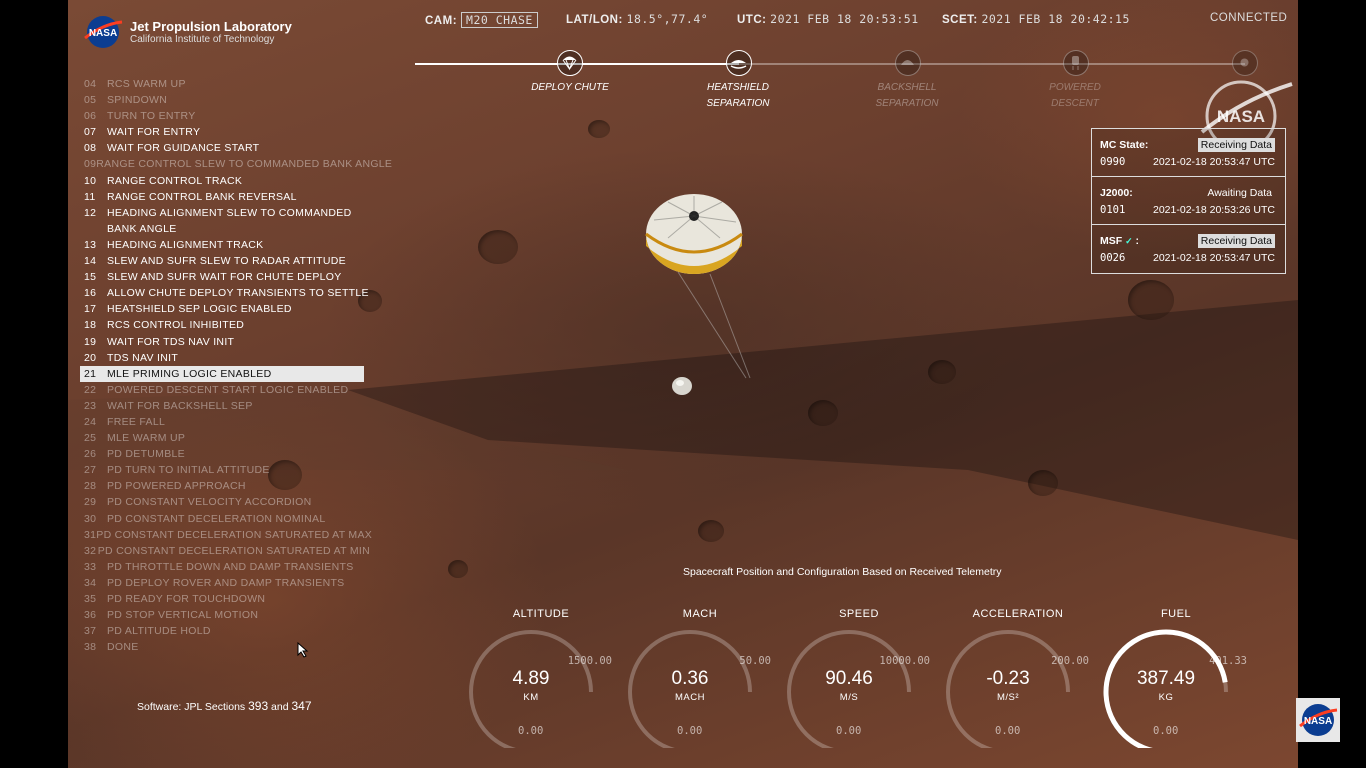 The width and height of the screenshot is (1366, 768). I want to click on scet-value: 2021 FEB 18 20:42:15, so click(1055, 19).